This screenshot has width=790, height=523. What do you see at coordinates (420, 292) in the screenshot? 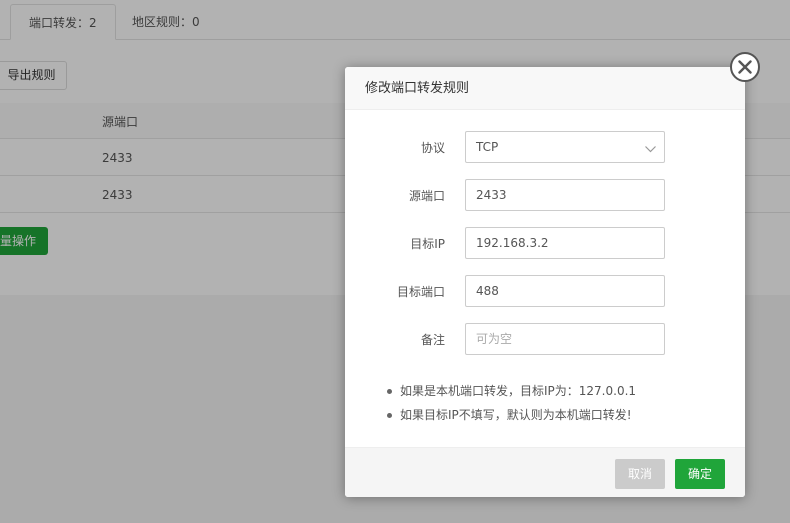
I see `target-port-label: 目标端口` at bounding box center [420, 292].